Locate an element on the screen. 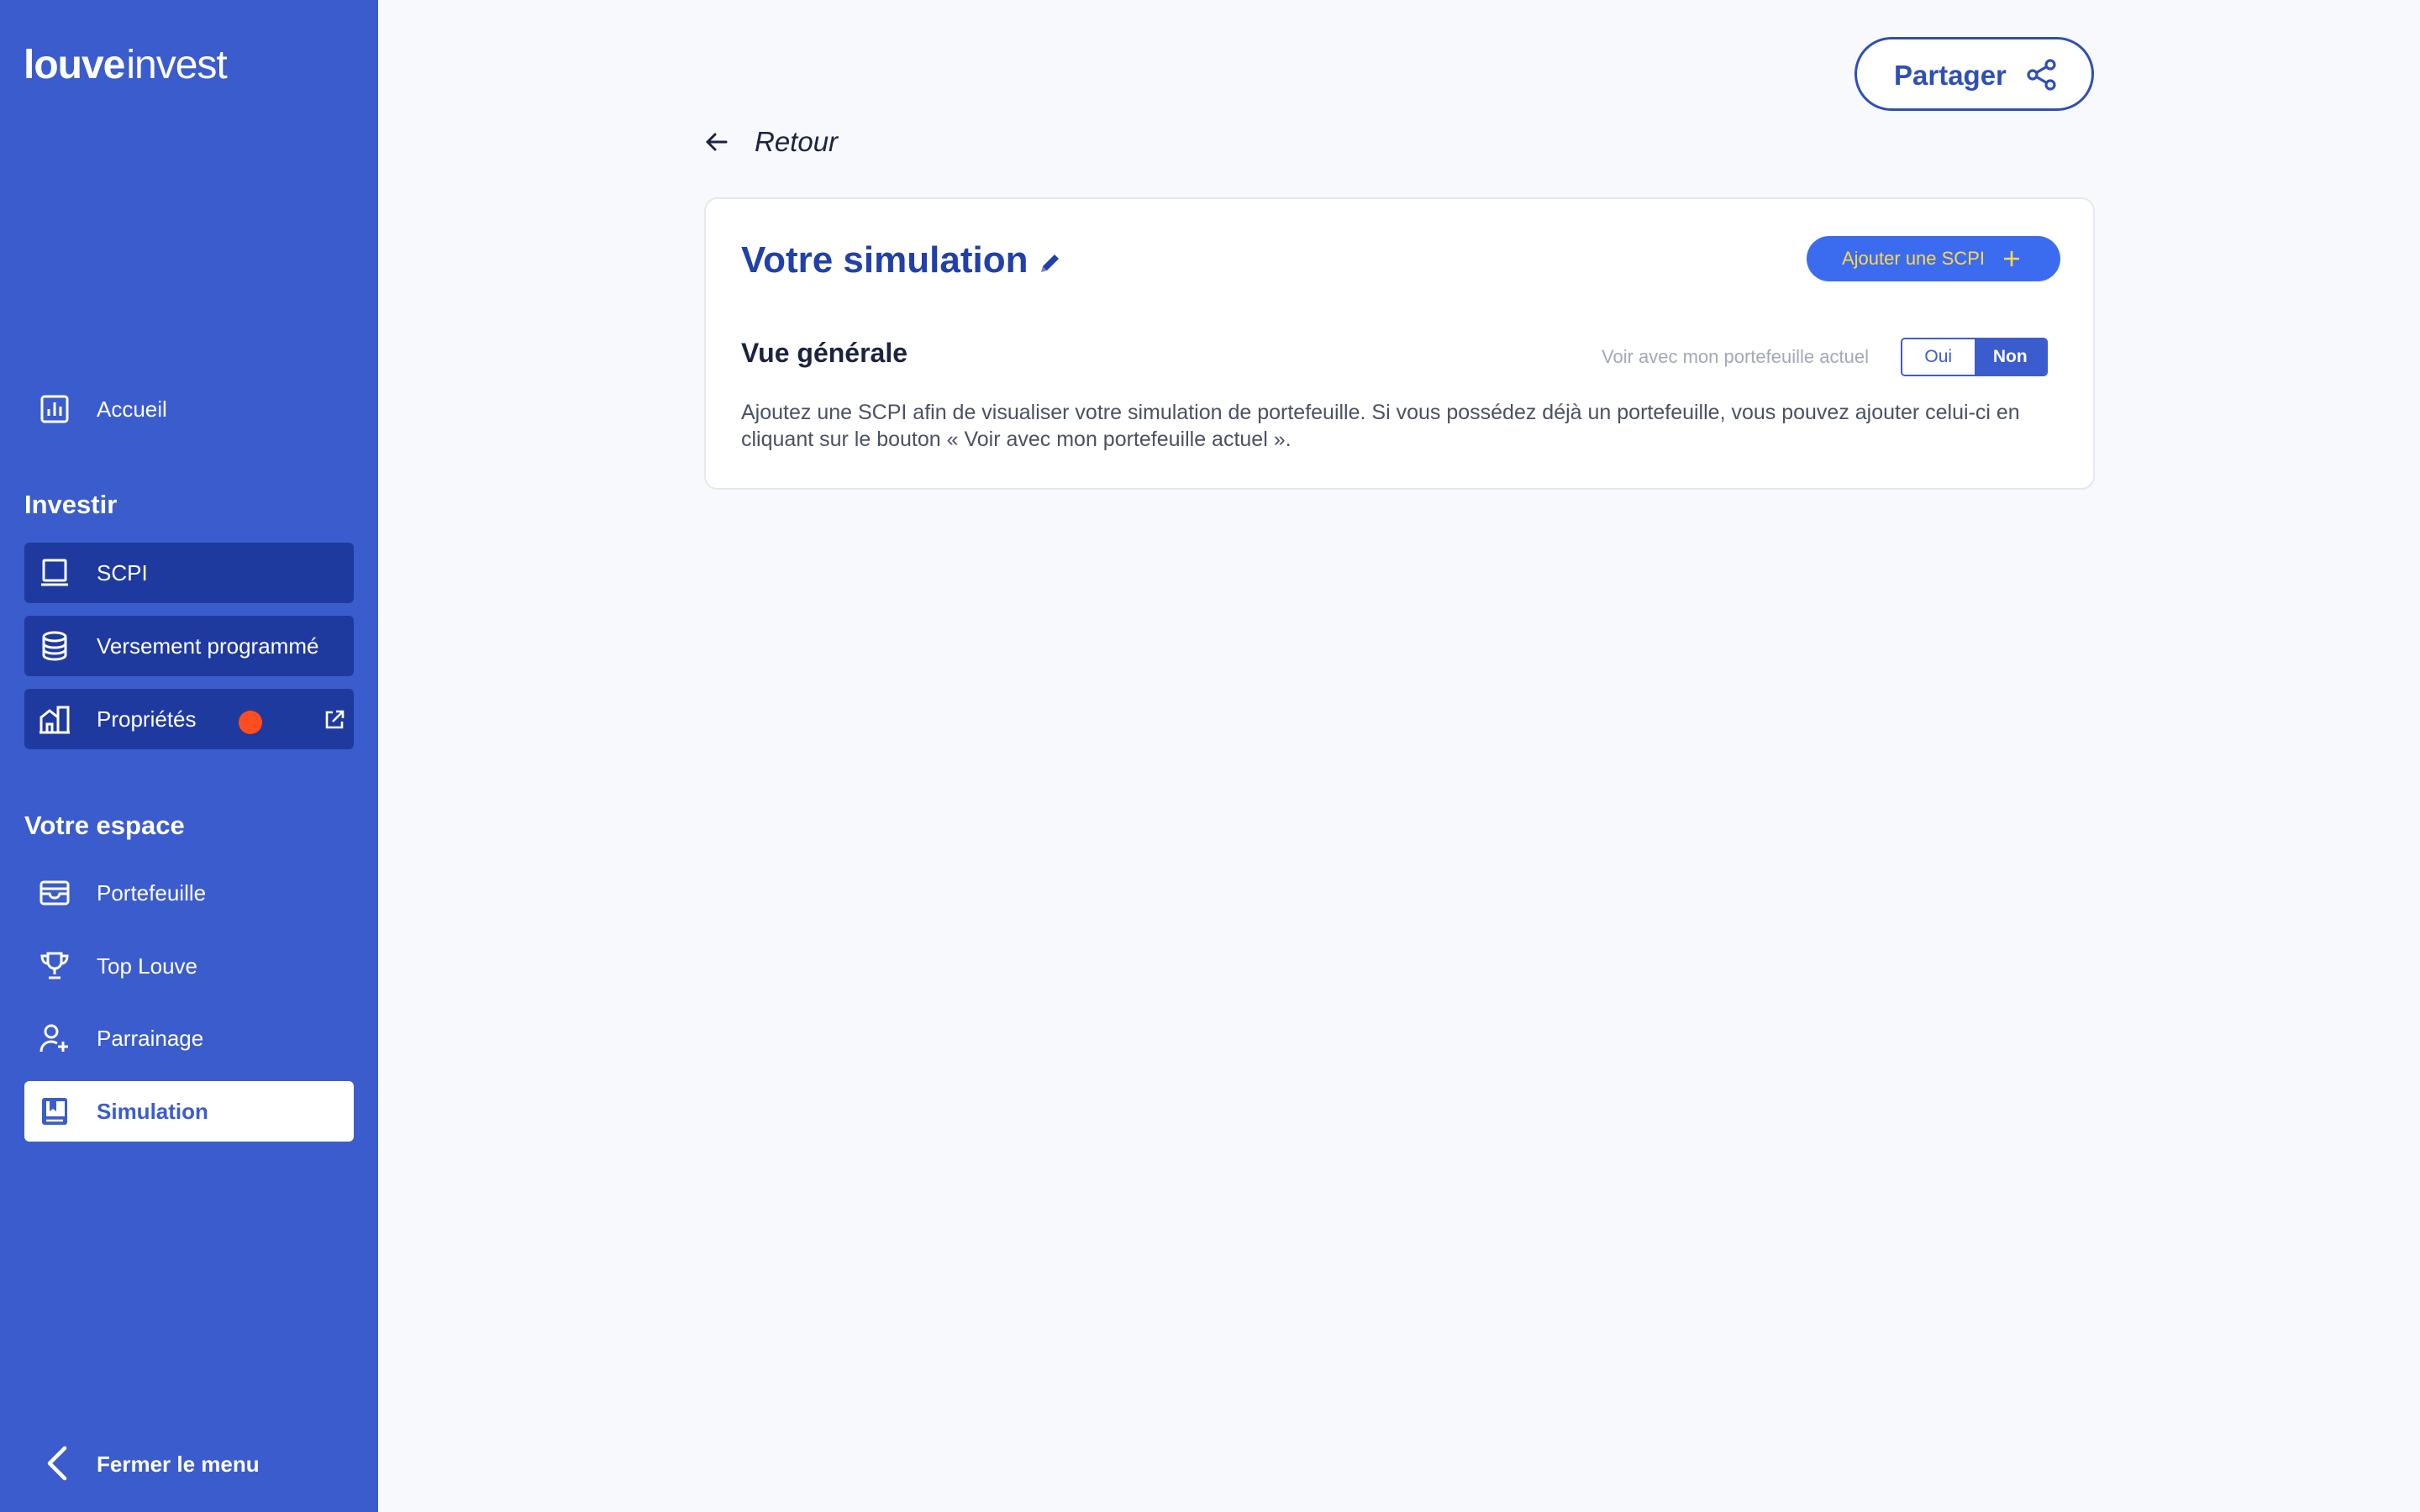 Image resolution: width=2420 pixels, height=1512 pixels. section-subtitle: Vue générale is located at coordinates (825, 353).